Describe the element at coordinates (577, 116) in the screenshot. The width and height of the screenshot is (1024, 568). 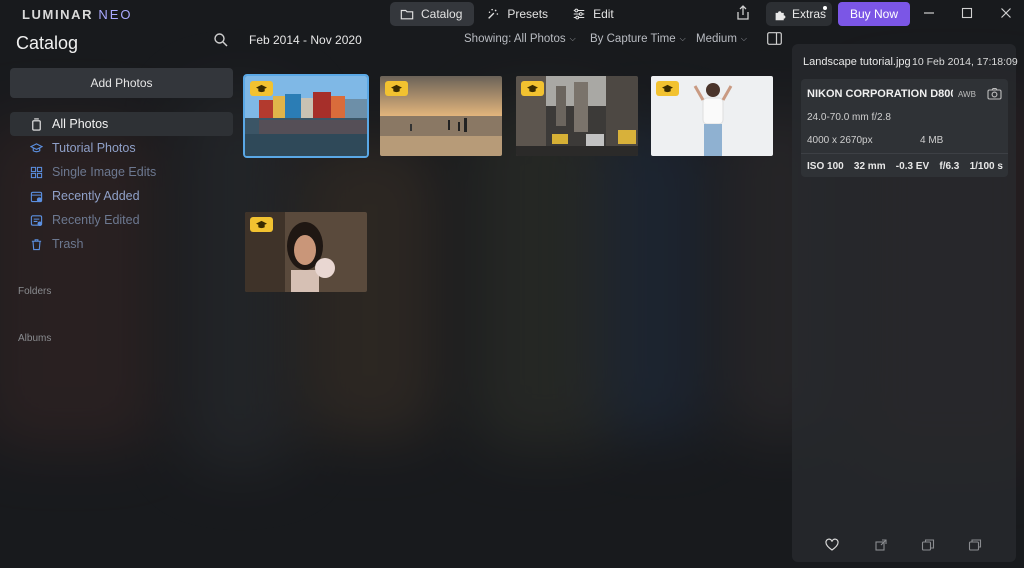
I see `photo-thumbnail-city` at that location.